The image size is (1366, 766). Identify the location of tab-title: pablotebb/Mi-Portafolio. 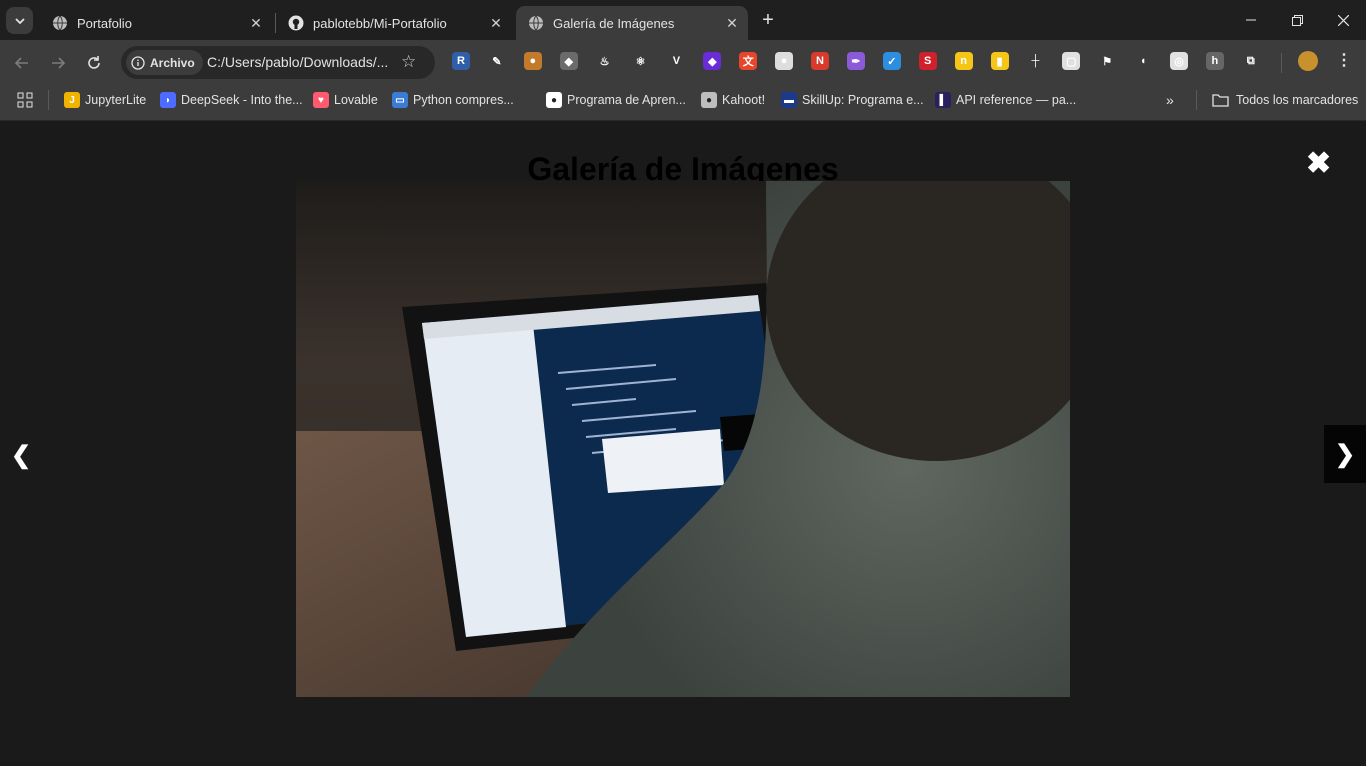
(380, 23).